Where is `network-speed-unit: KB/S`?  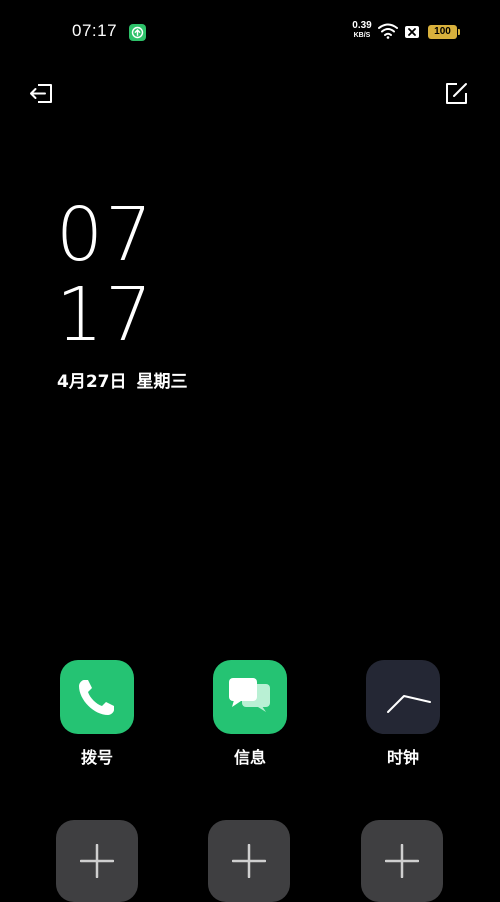 network-speed-unit: KB/S is located at coordinates (362, 35).